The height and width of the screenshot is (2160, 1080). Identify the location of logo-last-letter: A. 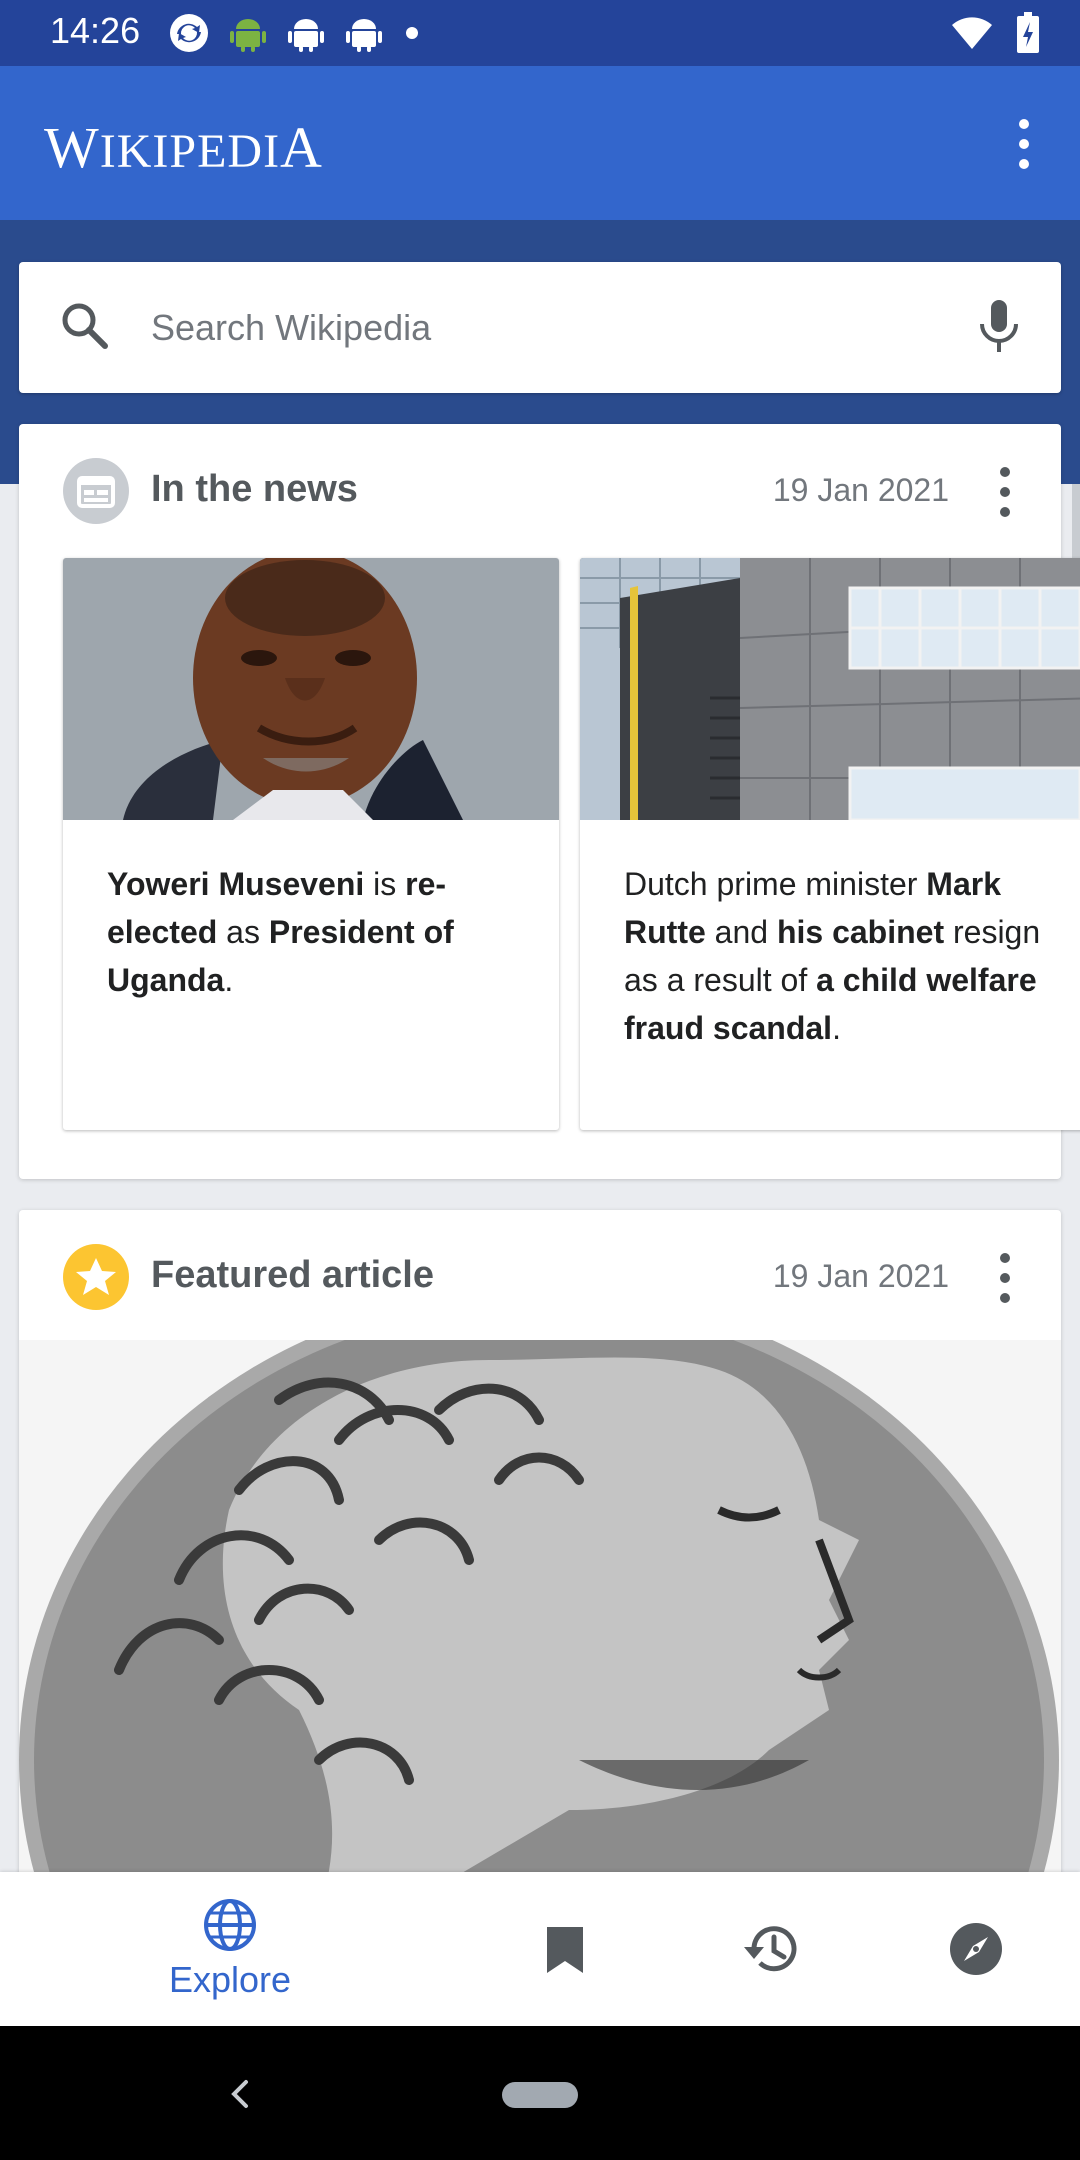
(301, 147).